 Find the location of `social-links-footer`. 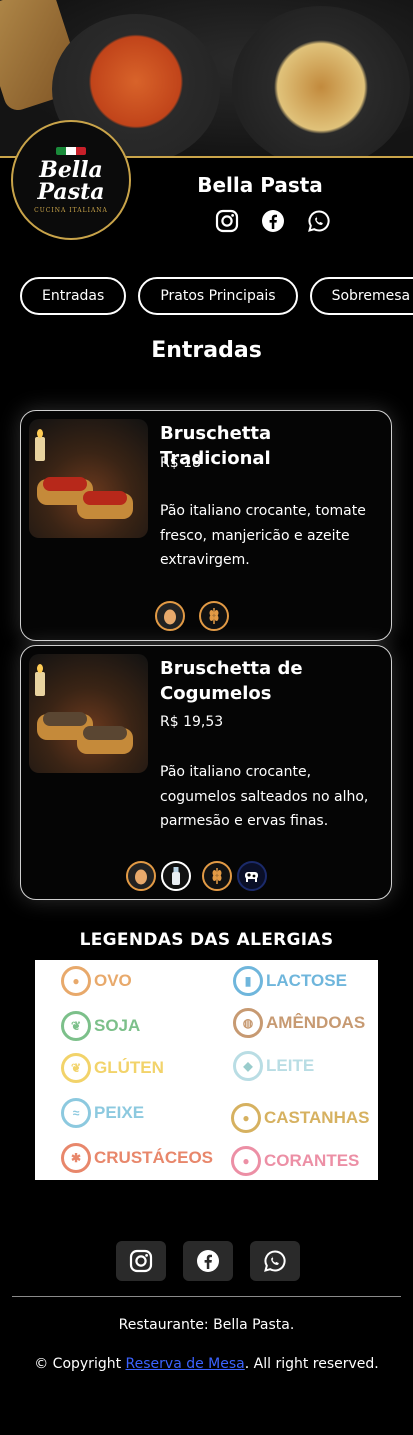

social-links-footer is located at coordinates (208, 1261).